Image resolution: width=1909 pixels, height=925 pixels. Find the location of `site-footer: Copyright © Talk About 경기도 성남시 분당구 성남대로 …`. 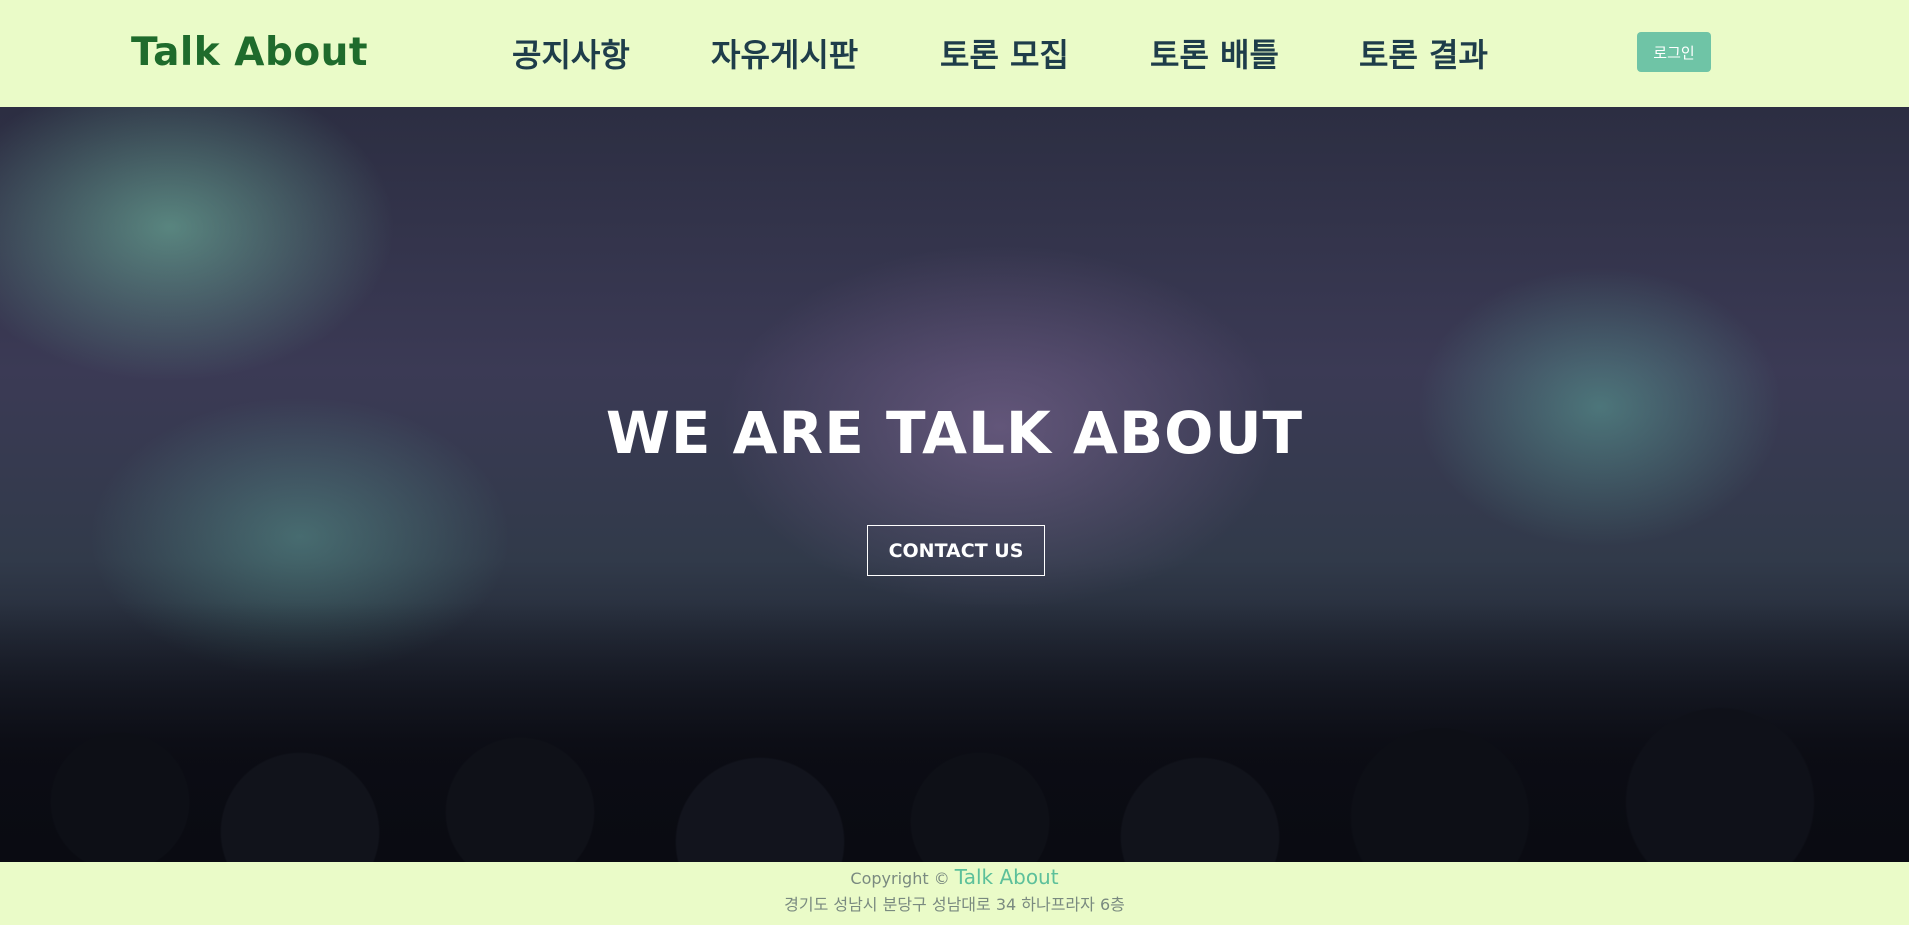

site-footer: Copyright © Talk About 경기도 성남시 분당구 성남대로 … is located at coordinates (954, 893).